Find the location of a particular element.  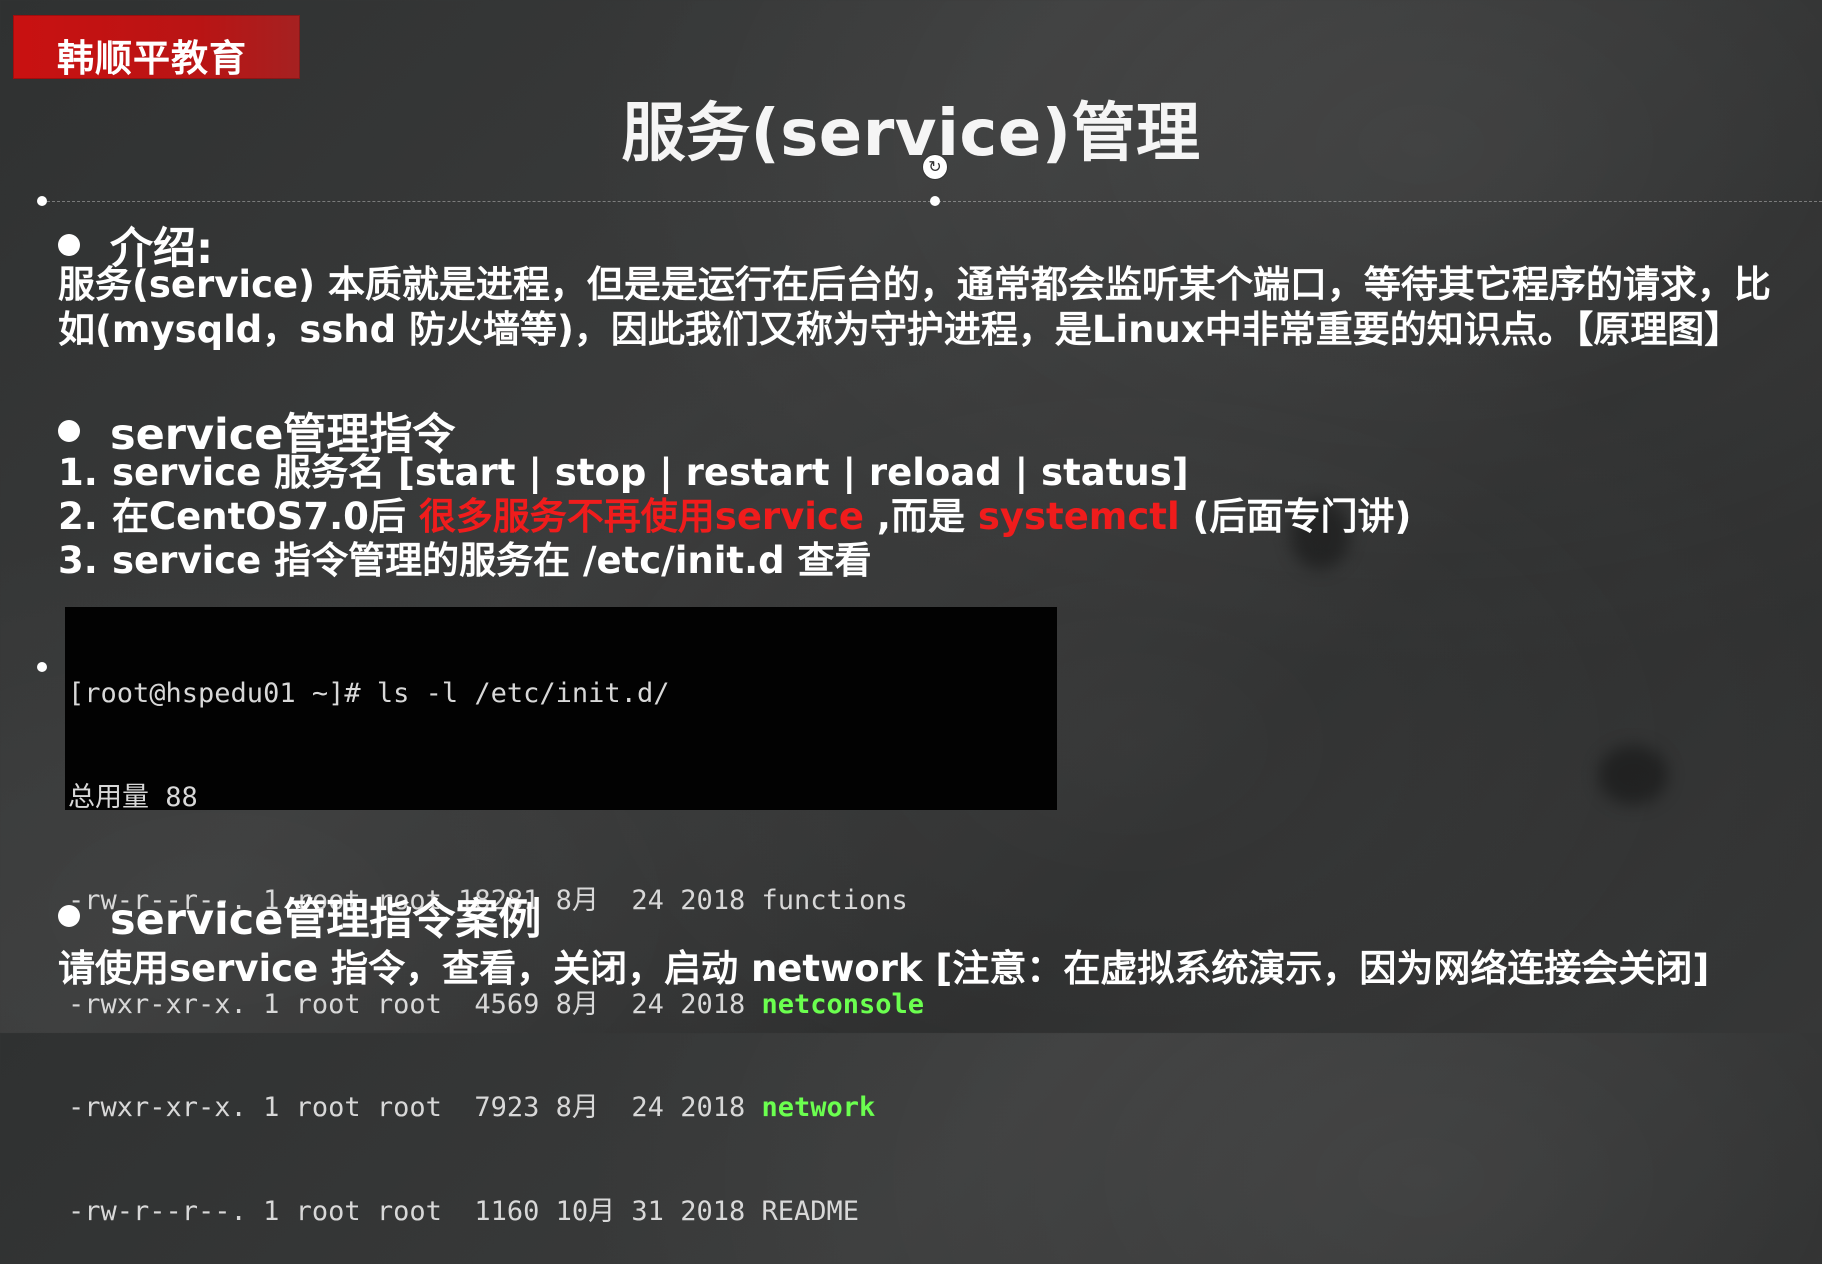

terminal-executable-name: network is located at coordinates (818, 1107).